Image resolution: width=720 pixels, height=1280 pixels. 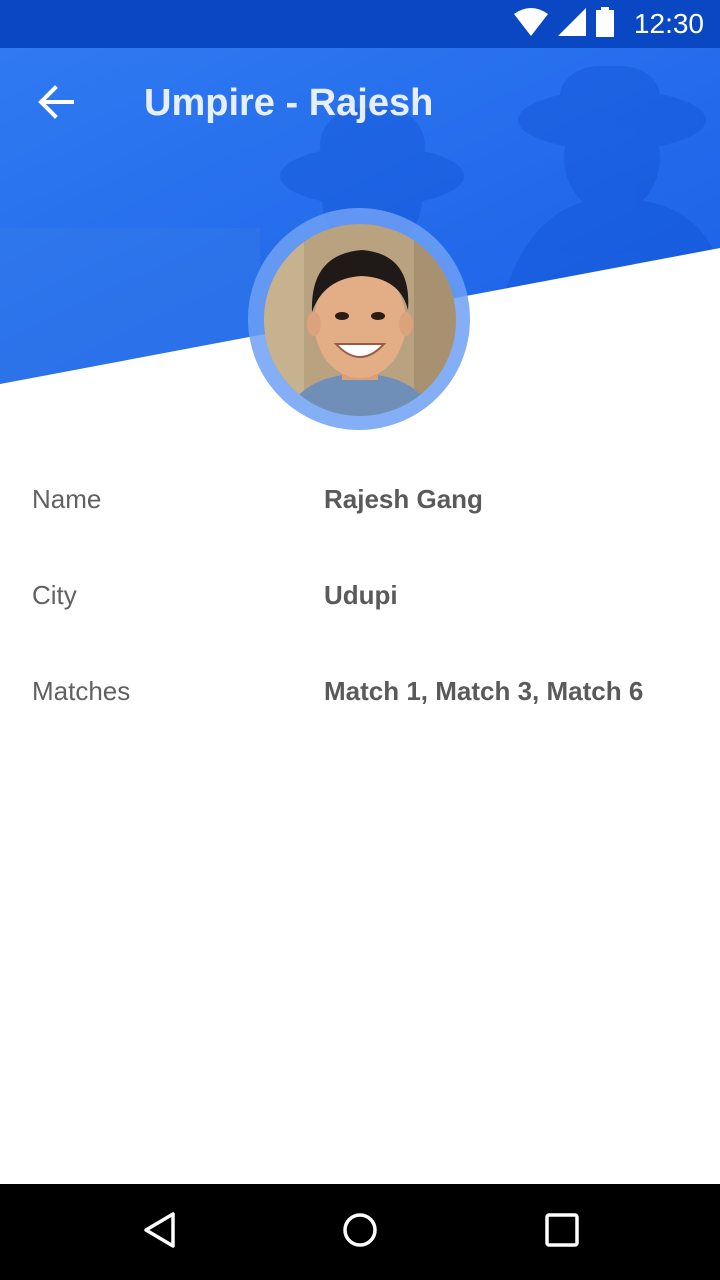 What do you see at coordinates (361, 595) in the screenshot?
I see `city-value: Udupi` at bounding box center [361, 595].